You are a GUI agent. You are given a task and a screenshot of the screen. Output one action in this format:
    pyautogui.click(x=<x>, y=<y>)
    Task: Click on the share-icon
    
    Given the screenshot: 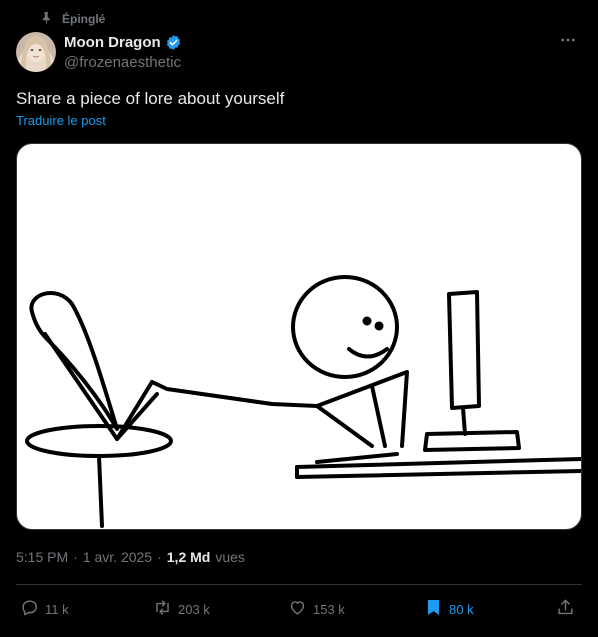 What is the action you would take?
    pyautogui.click(x=565, y=609)
    